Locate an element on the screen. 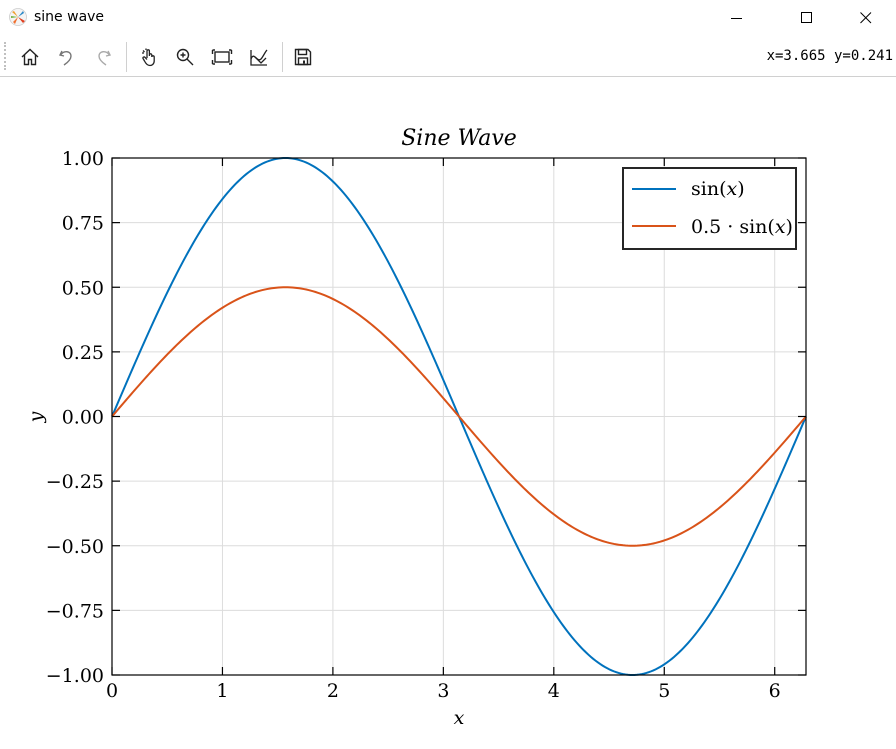 Image resolution: width=896 pixels, height=749 pixels. close-icon is located at coordinates (866, 18).